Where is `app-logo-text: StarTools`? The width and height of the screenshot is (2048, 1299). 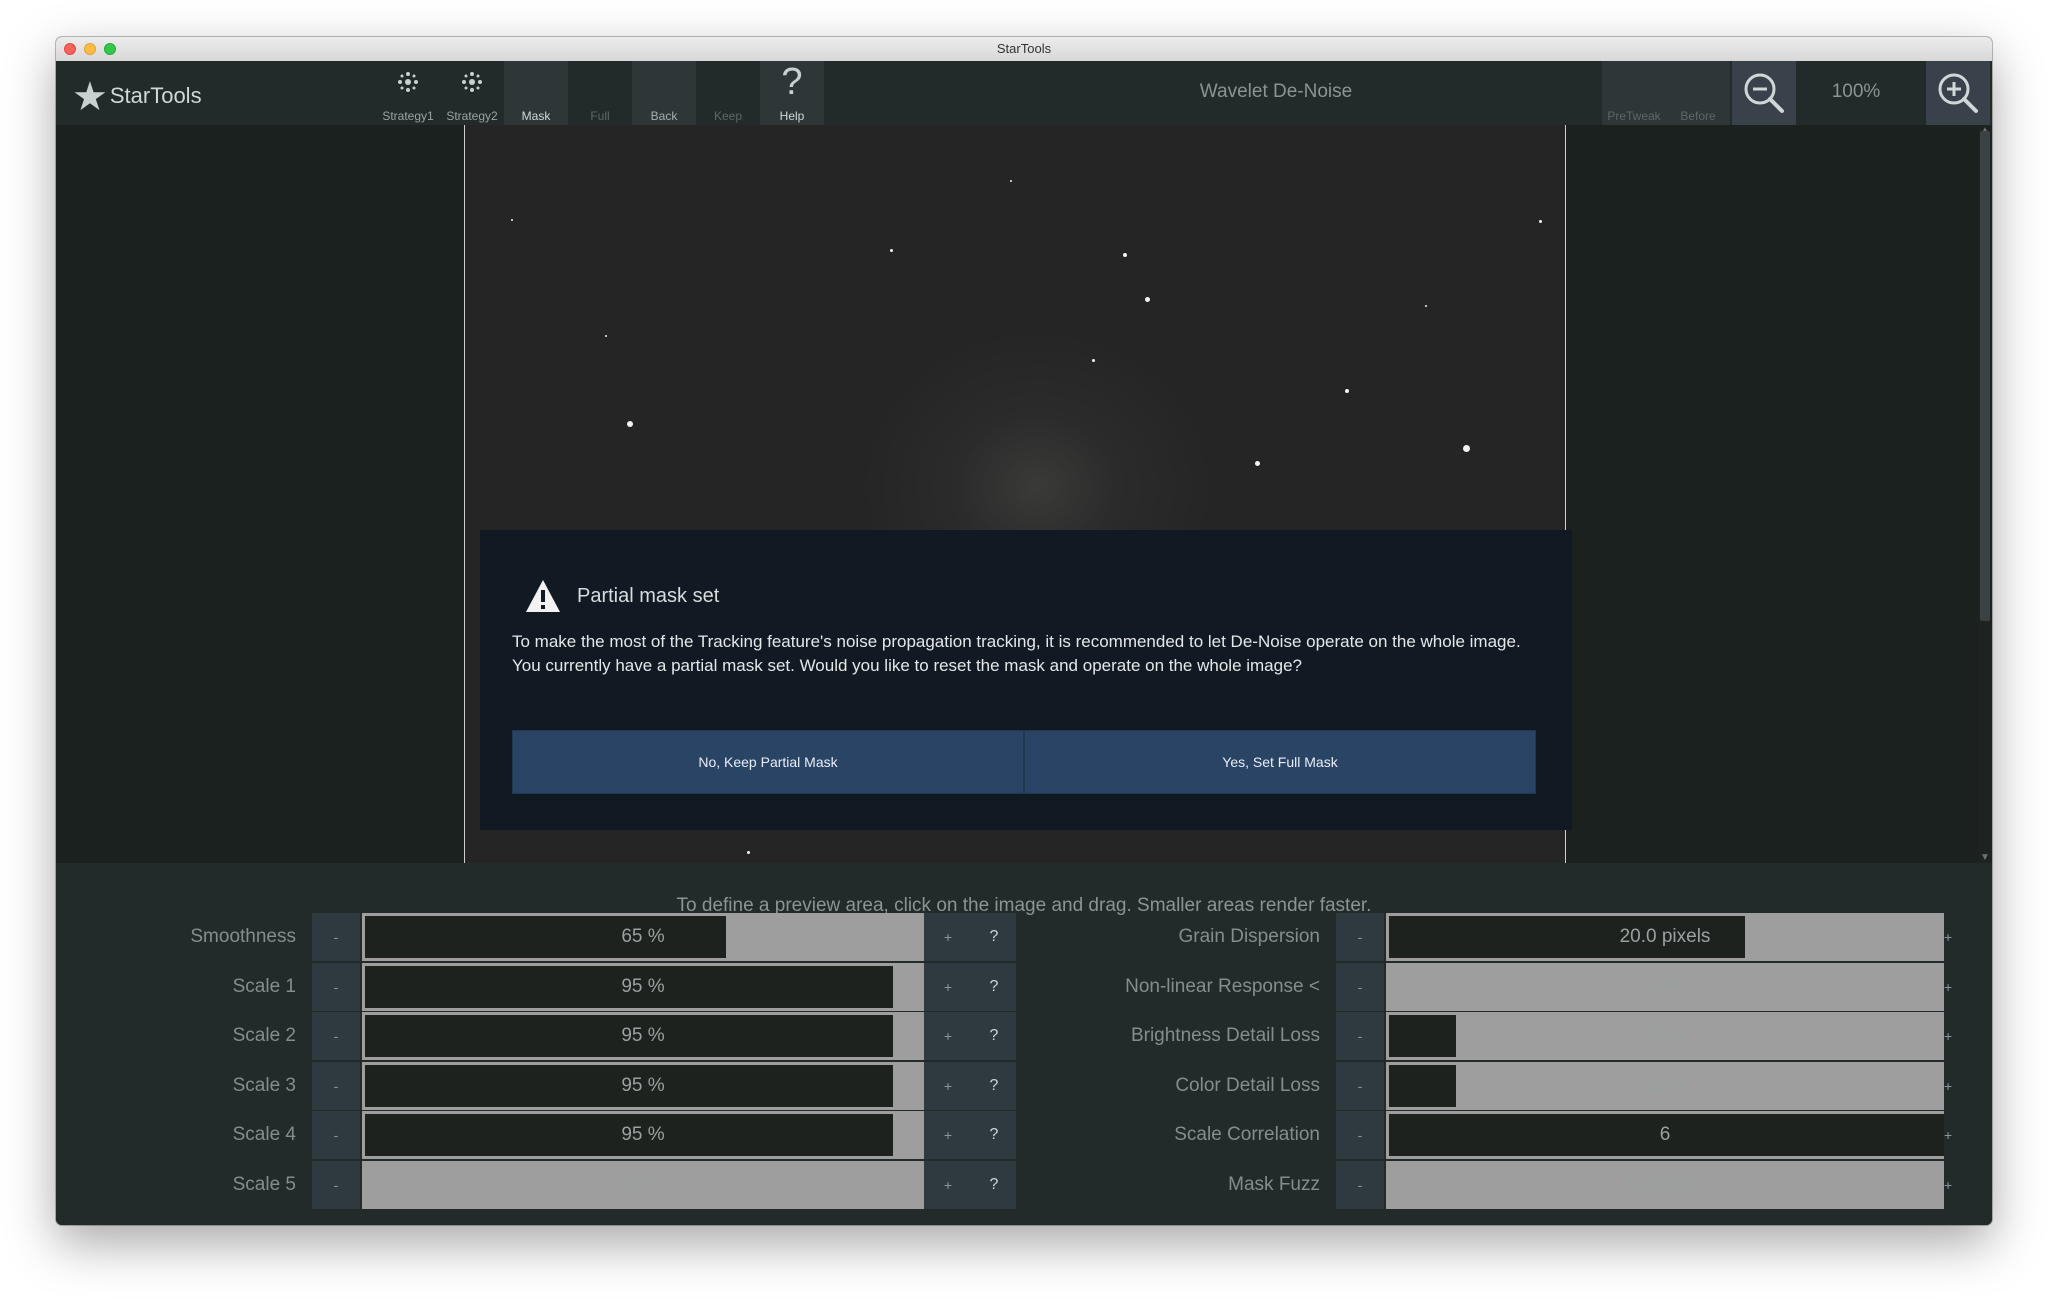
app-logo-text: StarTools is located at coordinates (155, 95).